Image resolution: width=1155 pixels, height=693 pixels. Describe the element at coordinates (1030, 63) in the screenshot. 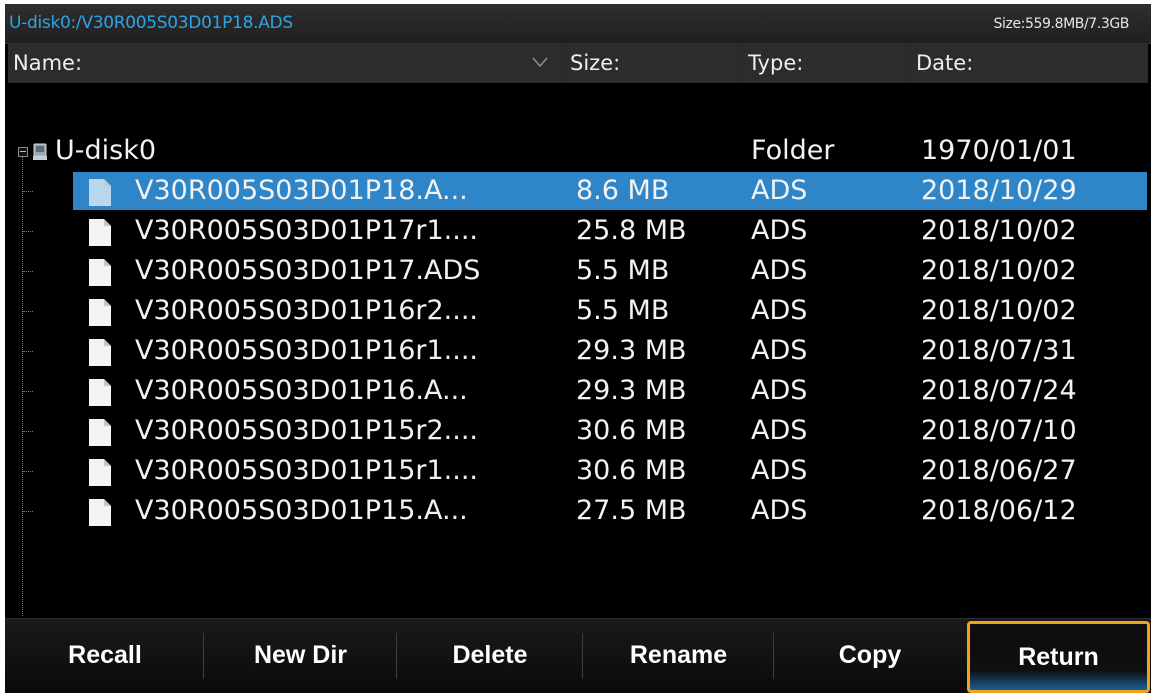

I see `column-header-date: Date:` at that location.